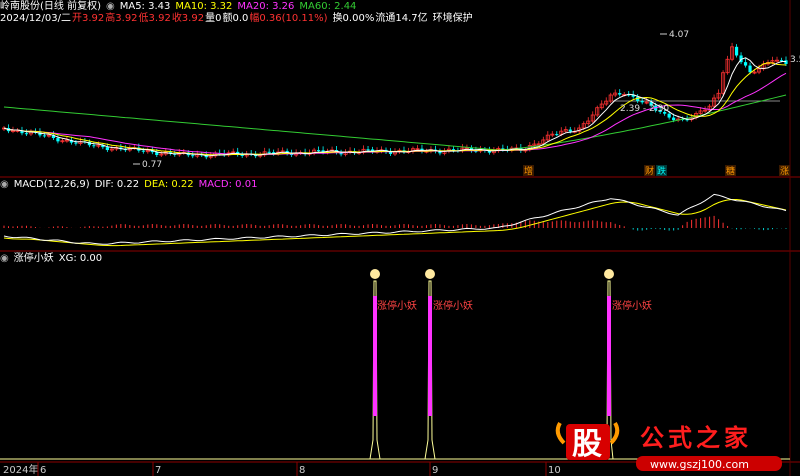  I want to click on watermark: 股 公式之家 www.gszj100.com, so click(668, 446).